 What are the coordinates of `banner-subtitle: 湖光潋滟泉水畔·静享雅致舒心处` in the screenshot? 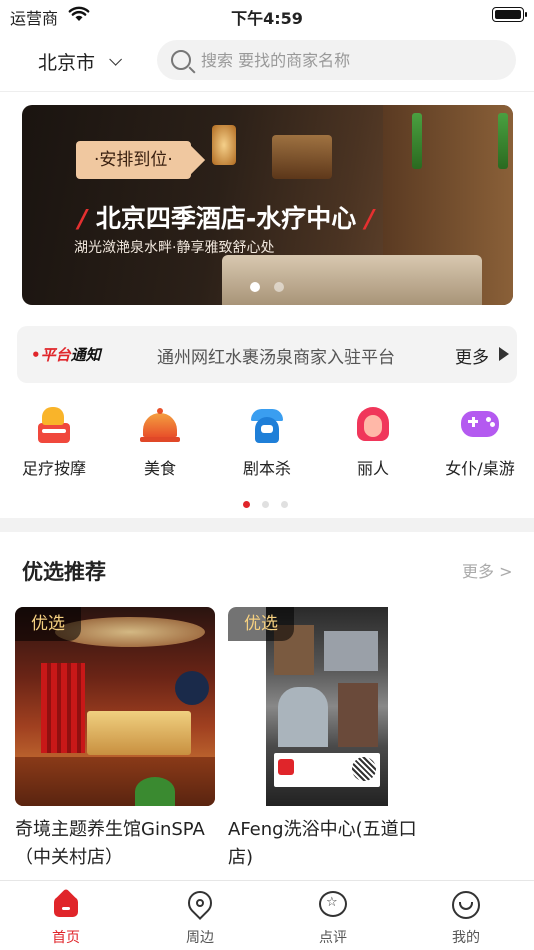 It's located at (174, 248).